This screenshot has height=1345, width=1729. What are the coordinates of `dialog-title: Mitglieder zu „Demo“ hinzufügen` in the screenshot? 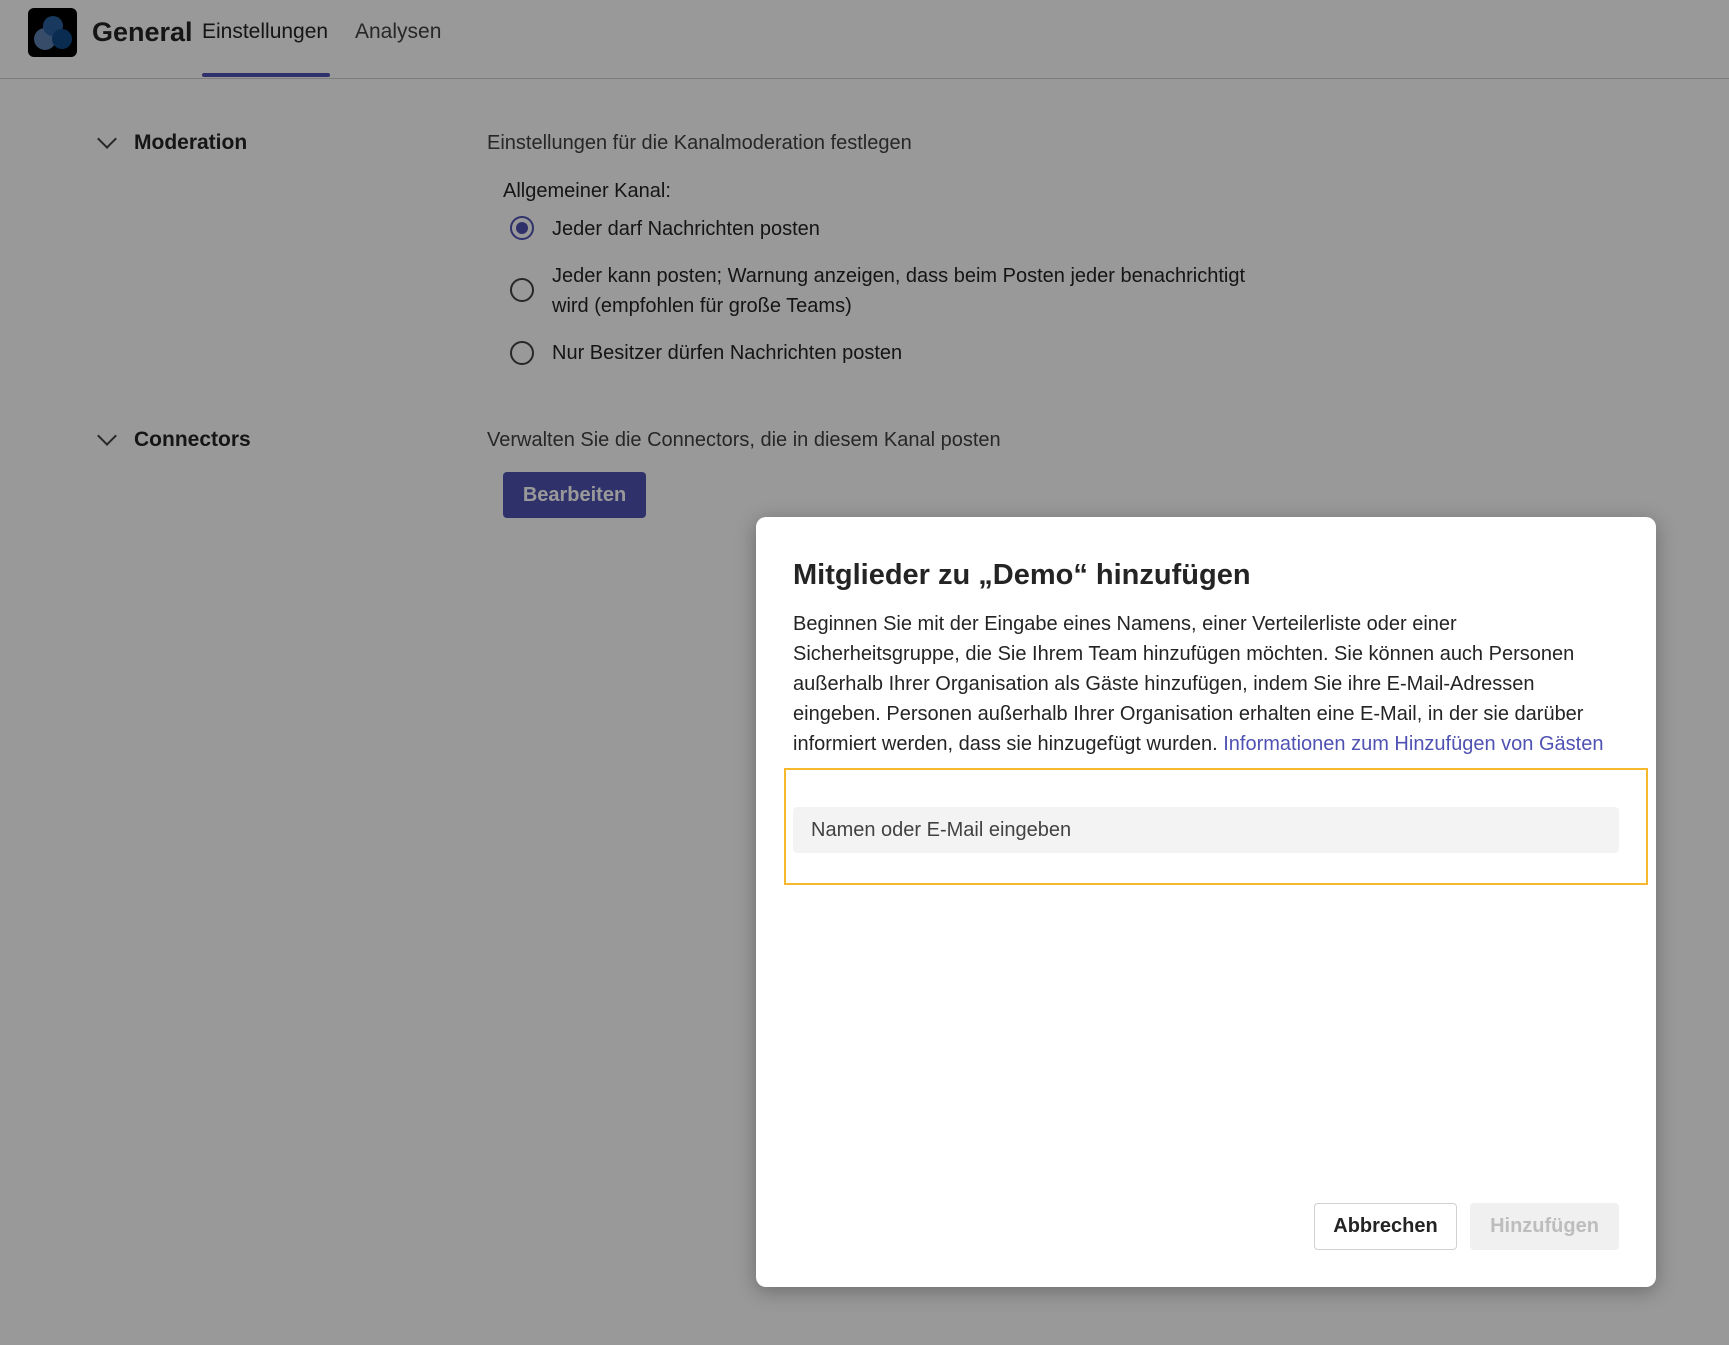 It's located at (1022, 575).